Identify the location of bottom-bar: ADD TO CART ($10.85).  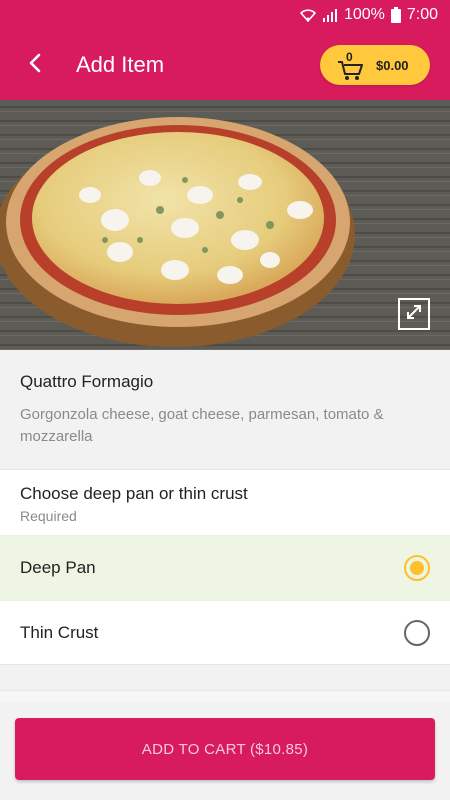
(225, 751).